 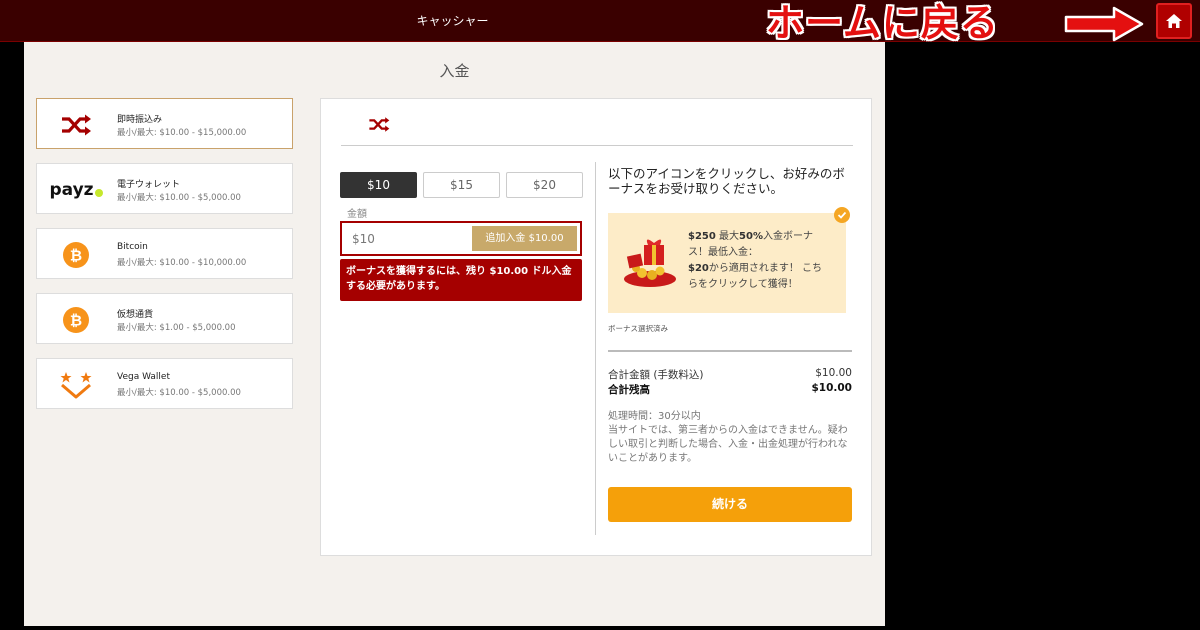 I want to click on processing-time: 処理時間：30分以内, so click(x=654, y=416).